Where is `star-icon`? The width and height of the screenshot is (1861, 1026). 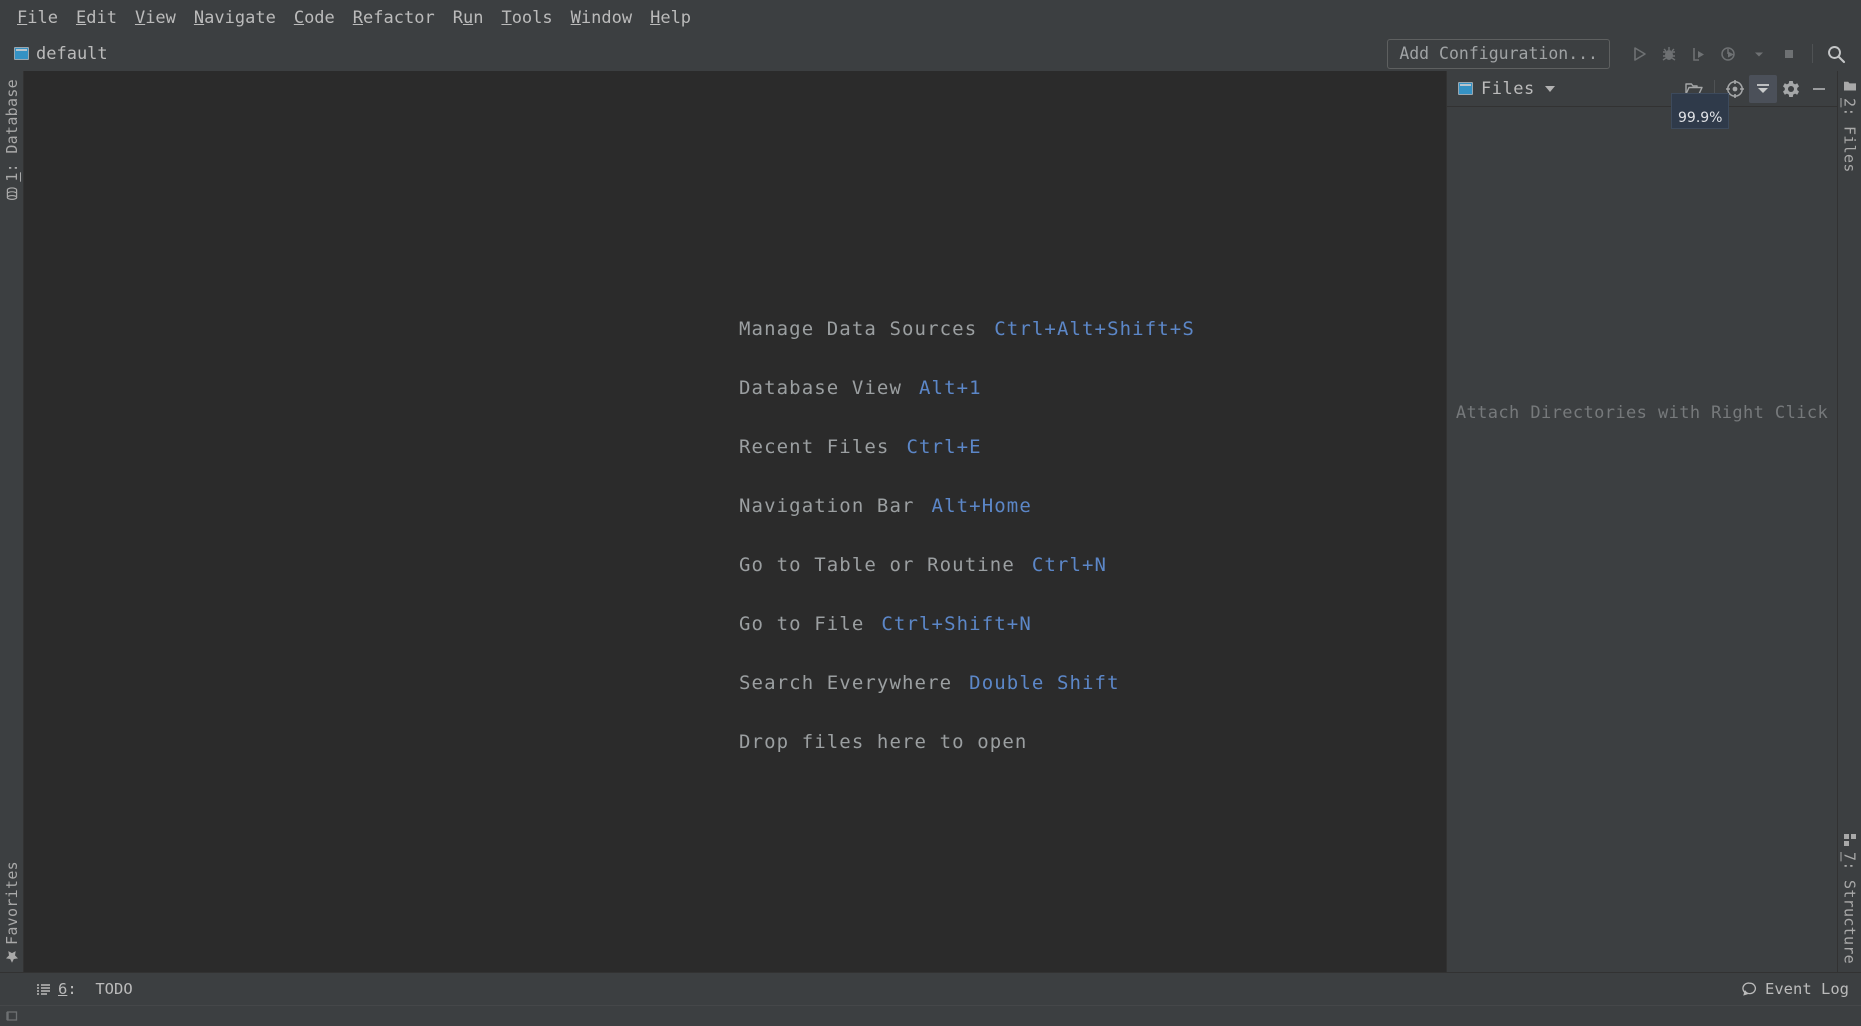 star-icon is located at coordinates (12, 957).